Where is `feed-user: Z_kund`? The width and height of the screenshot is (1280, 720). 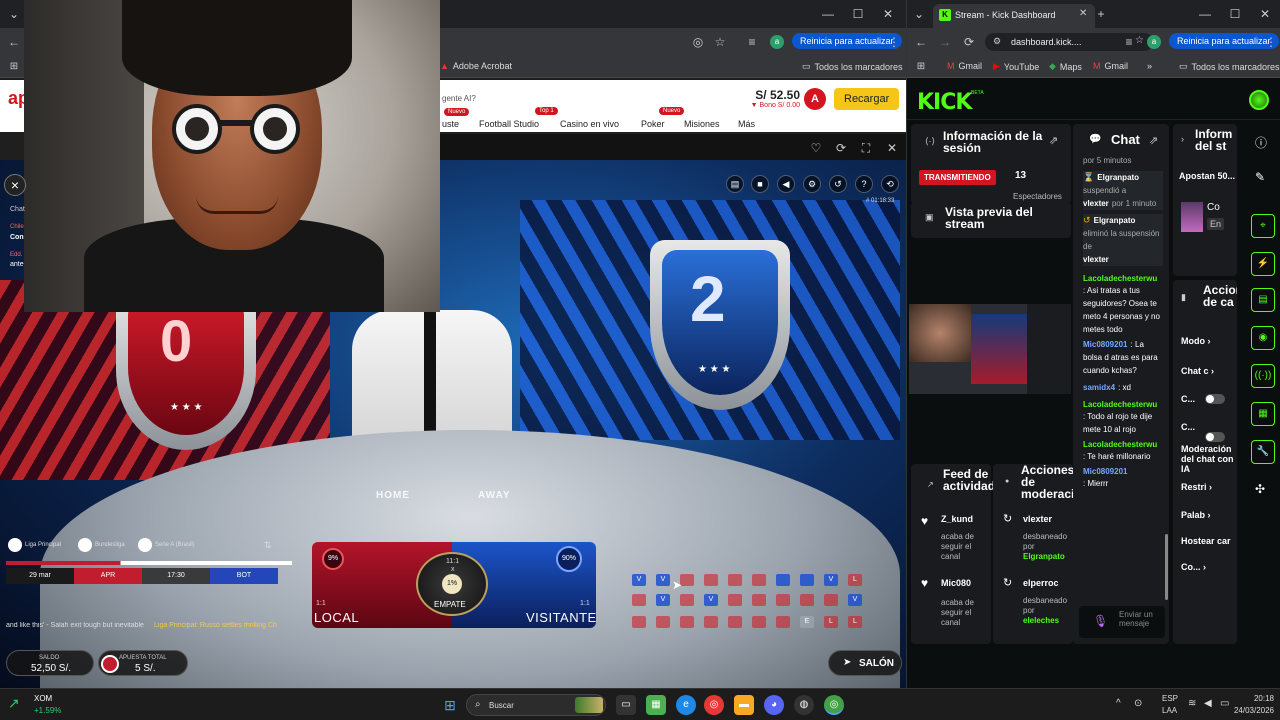 feed-user: Z_kund is located at coordinates (963, 519).